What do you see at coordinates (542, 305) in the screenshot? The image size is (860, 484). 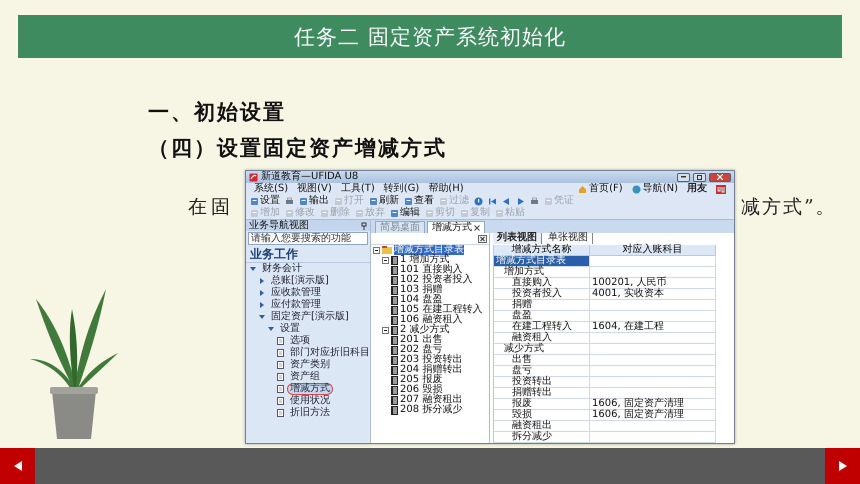 I see `table-cell: 捐赠` at bounding box center [542, 305].